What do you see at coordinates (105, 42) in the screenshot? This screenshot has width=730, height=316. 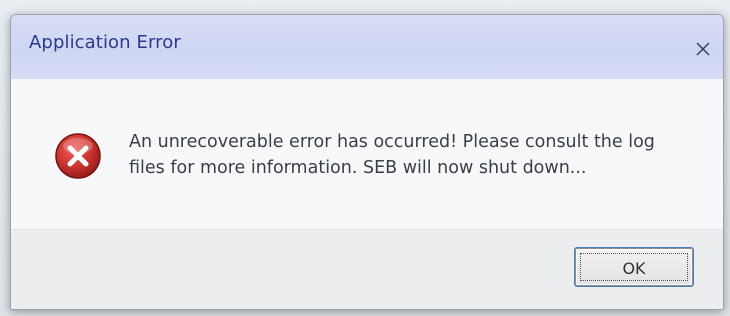 I see `window-title: Application Error` at bounding box center [105, 42].